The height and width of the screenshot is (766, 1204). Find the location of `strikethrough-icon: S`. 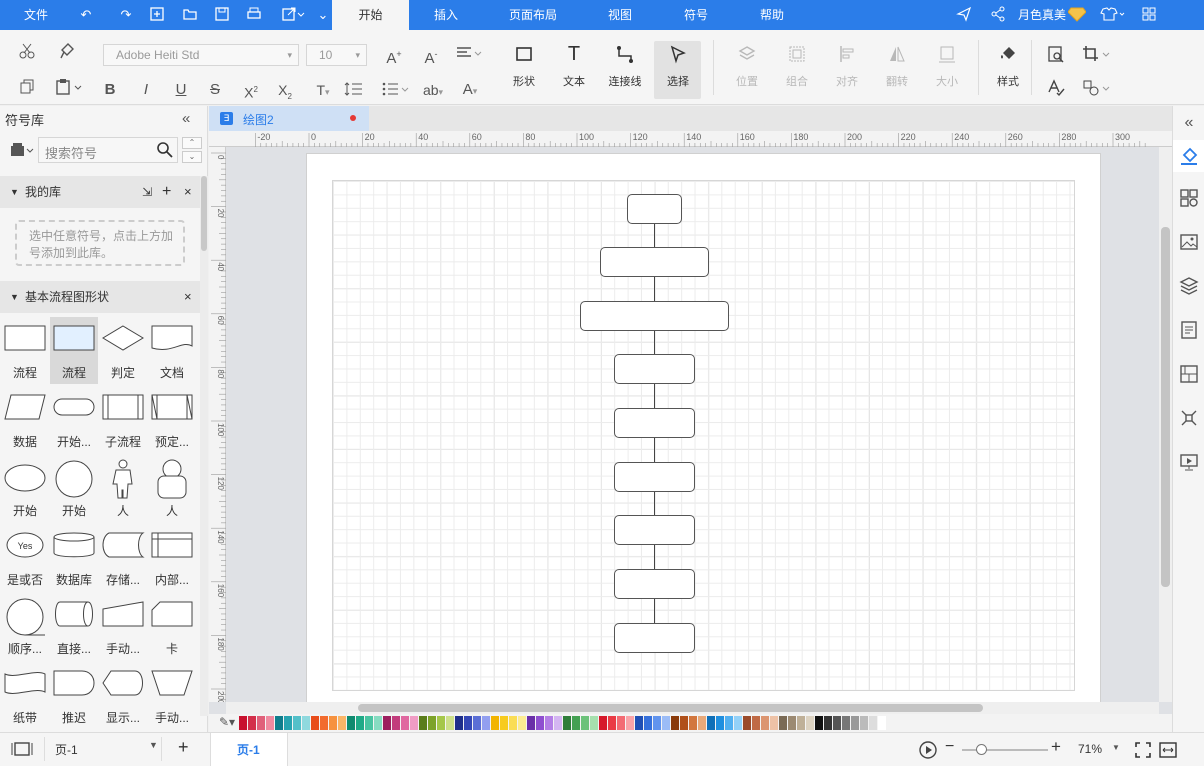

strikethrough-icon: S is located at coordinates (215, 90).